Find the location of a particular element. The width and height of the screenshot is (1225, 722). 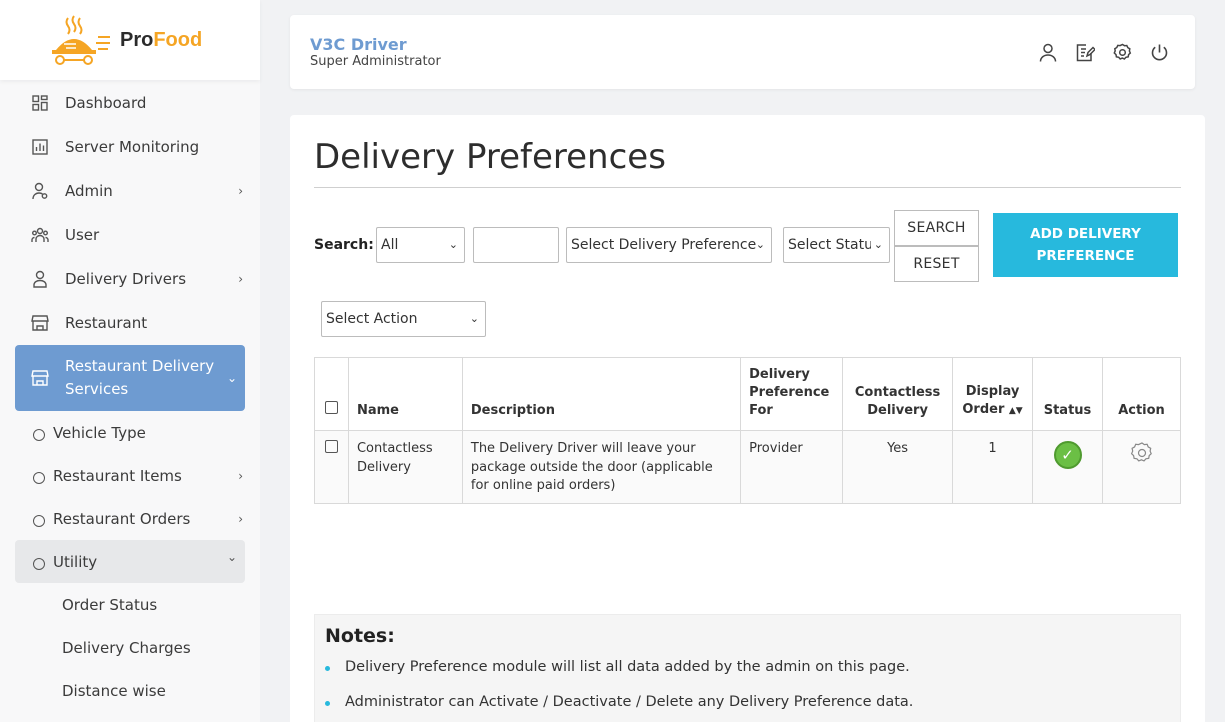

sidebar-item-label: Dashboard is located at coordinates (106, 103).